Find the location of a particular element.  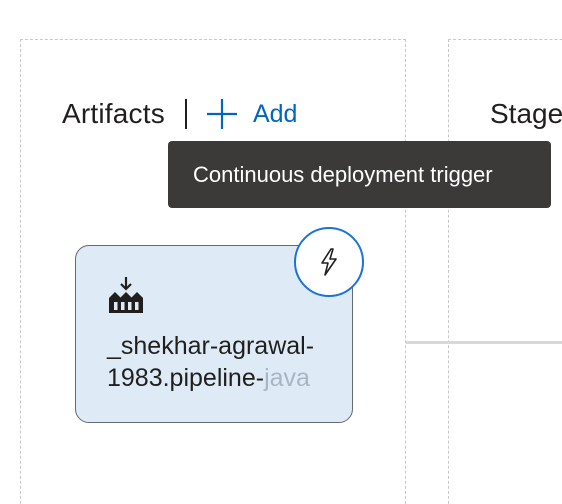

add-artifact-button: Add is located at coordinates (251, 114).